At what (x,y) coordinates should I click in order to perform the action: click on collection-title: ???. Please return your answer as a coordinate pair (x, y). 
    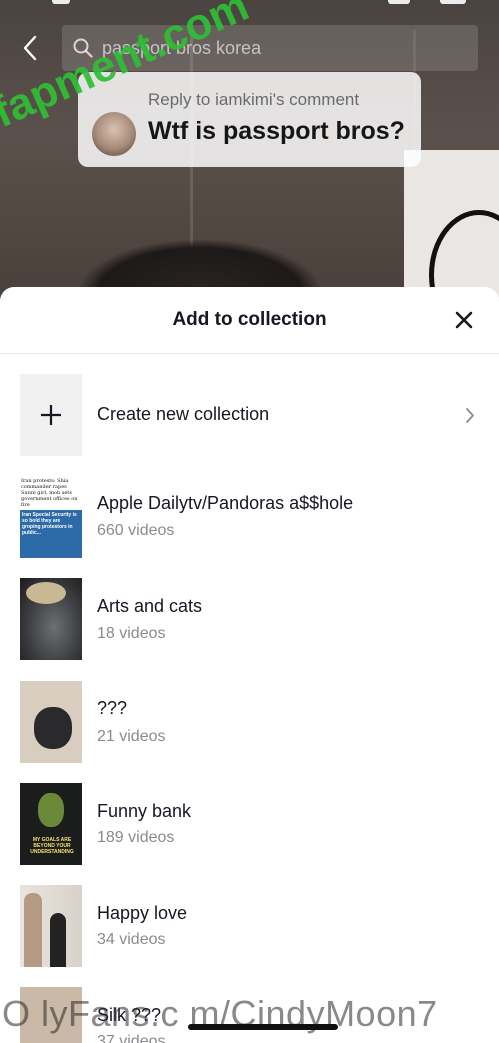
    Looking at the image, I should click on (112, 708).